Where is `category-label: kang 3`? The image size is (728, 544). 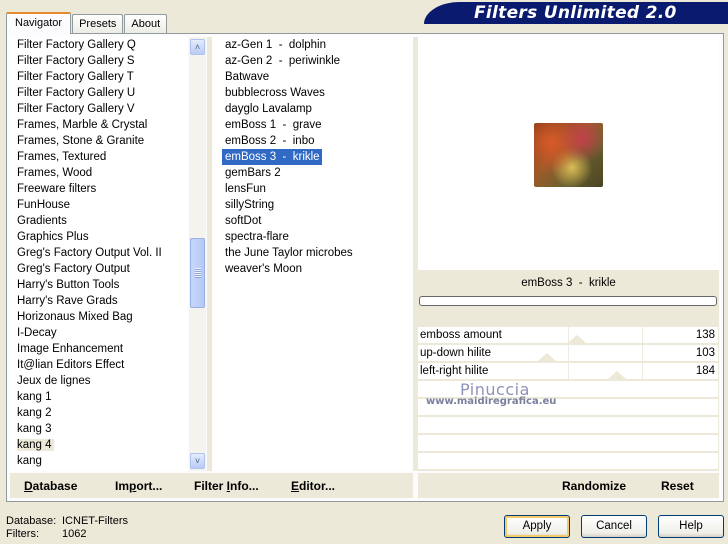 category-label: kang 3 is located at coordinates (34, 429).